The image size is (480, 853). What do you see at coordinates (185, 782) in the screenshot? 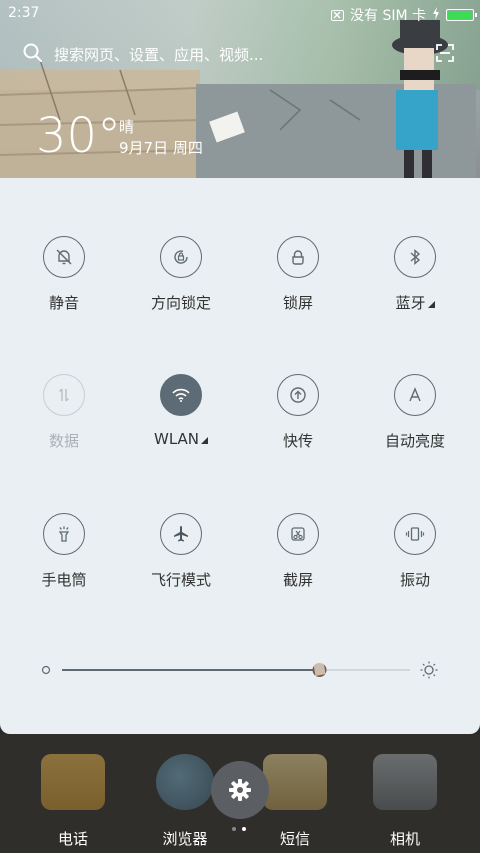
I see `globe-icon` at bounding box center [185, 782].